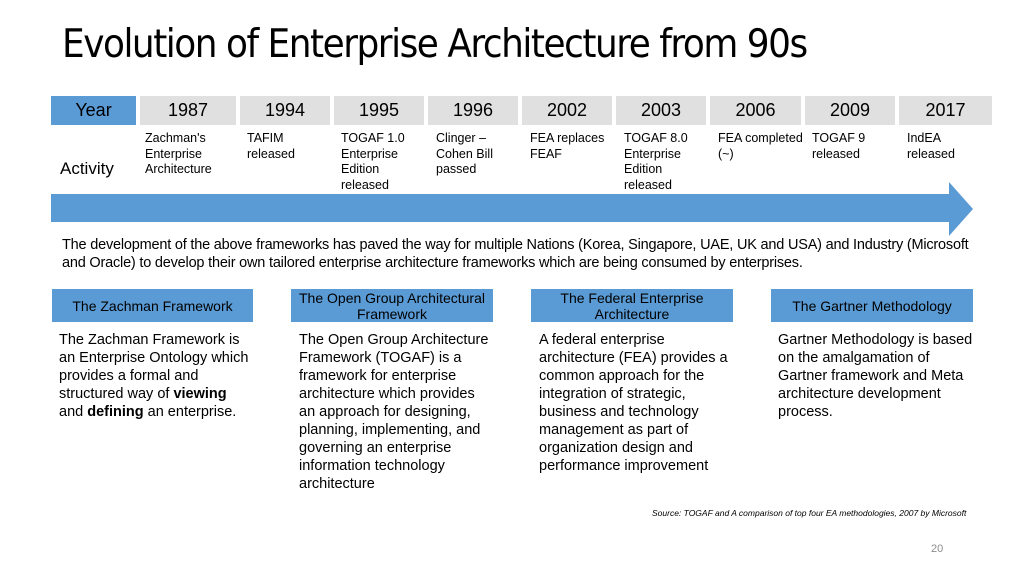 The image size is (1024, 576). I want to click on framework-title: The Gartner Methodology, so click(872, 305).